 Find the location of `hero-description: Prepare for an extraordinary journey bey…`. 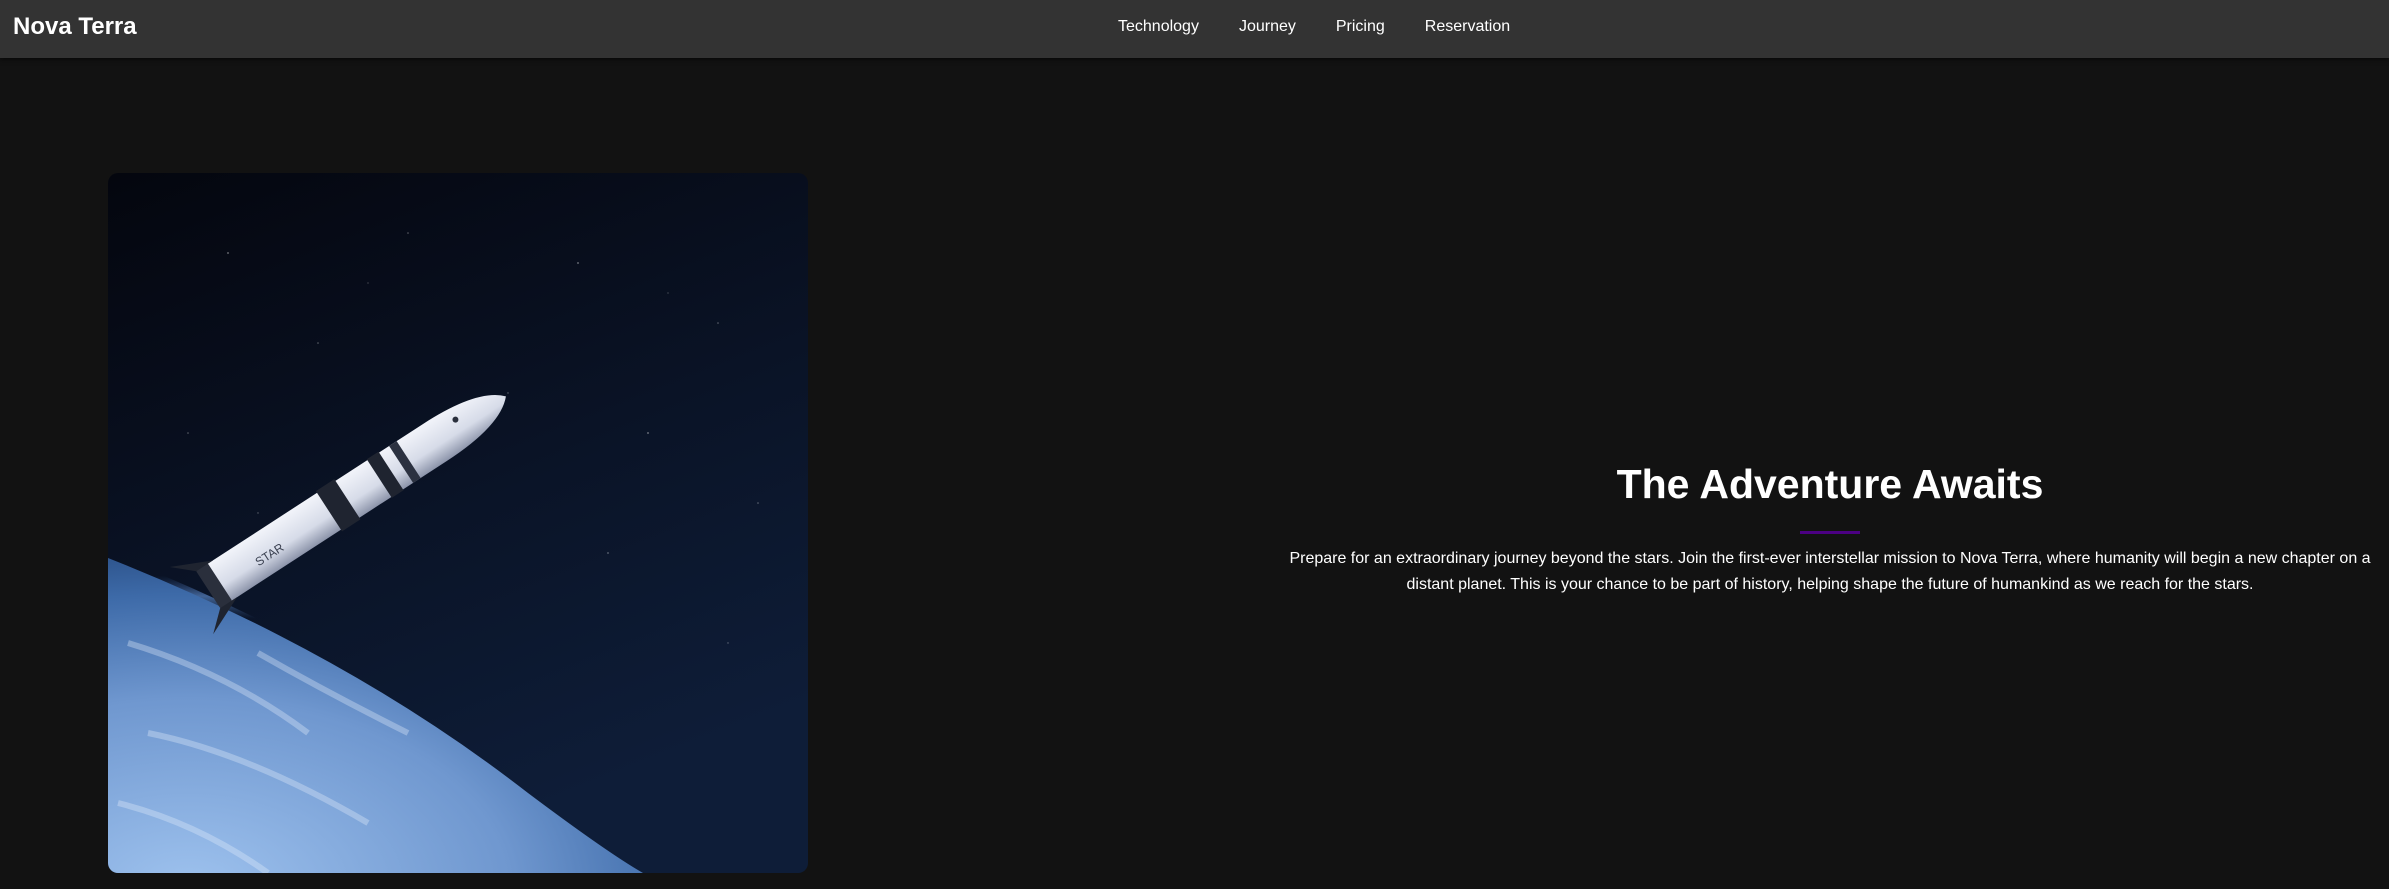

hero-description: Prepare for an extraordinary journey bey… is located at coordinates (1830, 571).